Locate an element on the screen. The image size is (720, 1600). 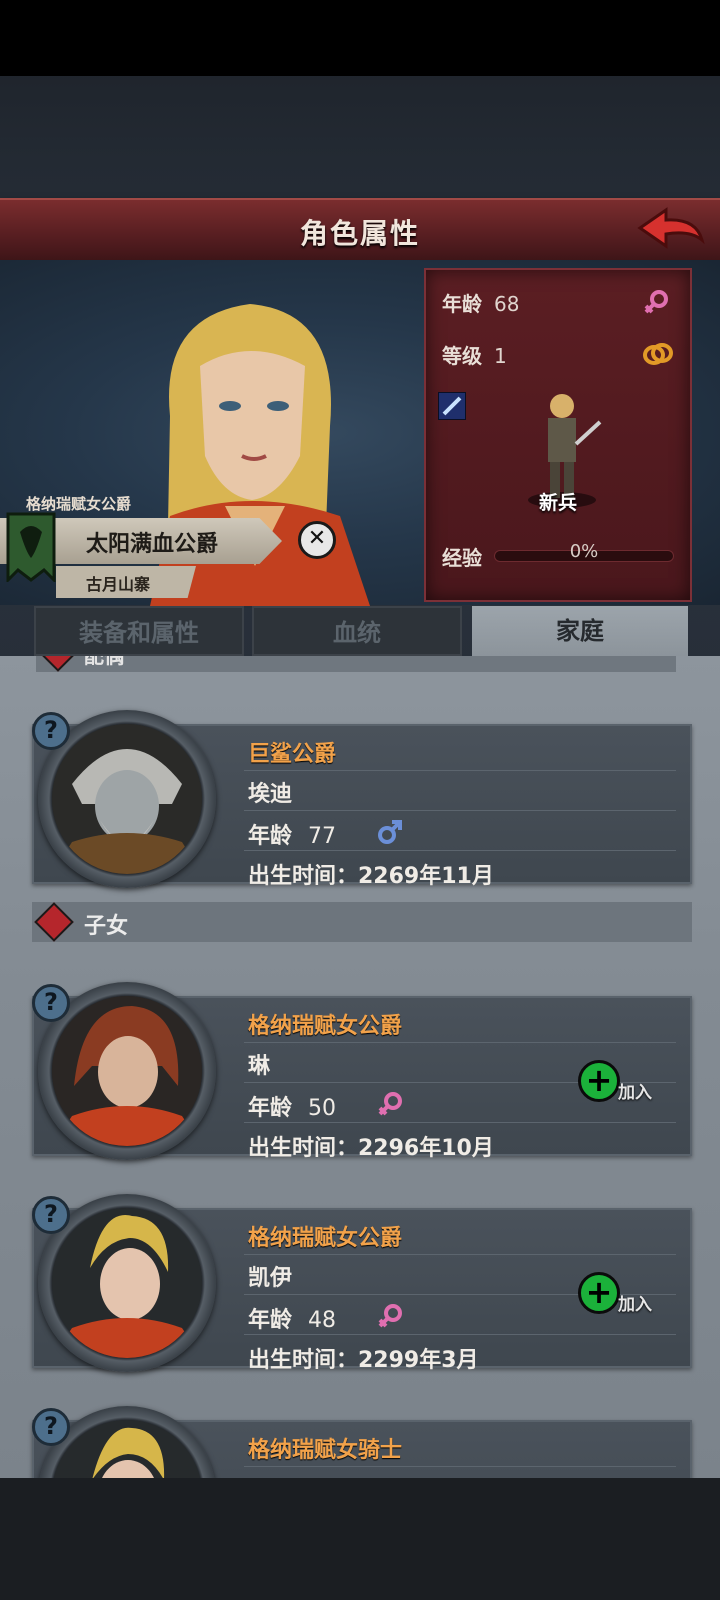
tab-bar: 装备和属性 血统 家庭 is located at coordinates (358, 631).